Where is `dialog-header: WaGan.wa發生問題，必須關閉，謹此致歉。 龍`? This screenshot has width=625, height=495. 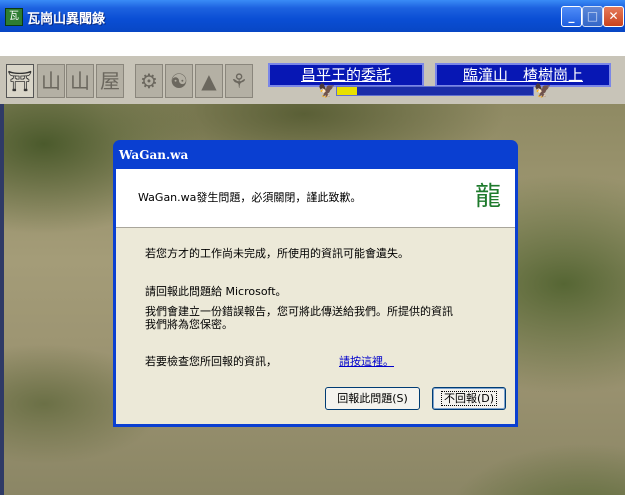 dialog-header: WaGan.wa發生問題，必須關閉，謹此致歉。 龍 is located at coordinates (315, 198).